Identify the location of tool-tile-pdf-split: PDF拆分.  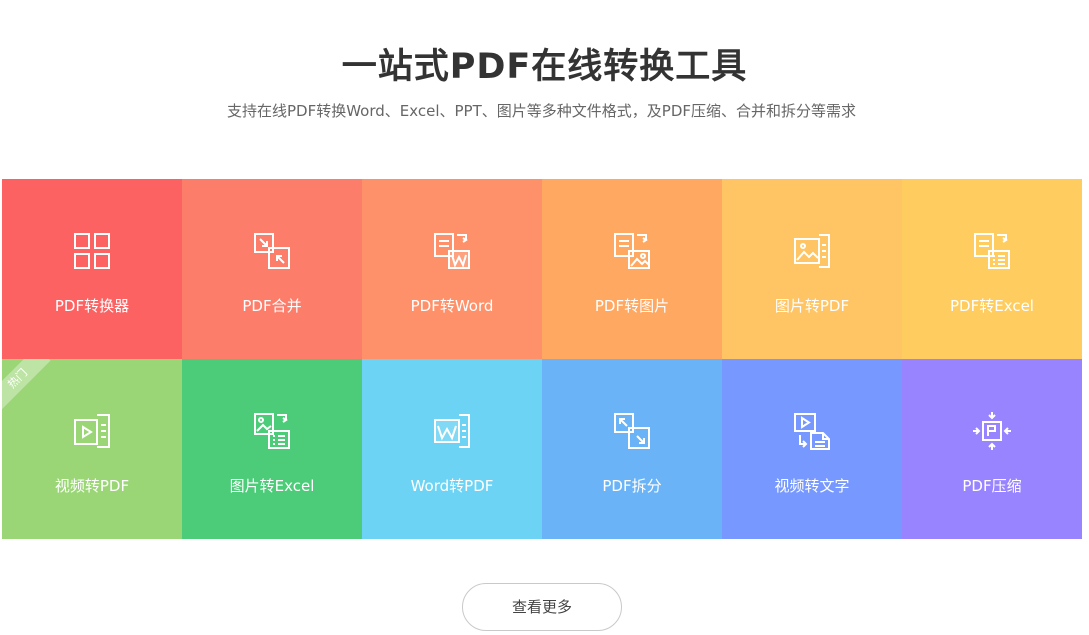
(632, 449).